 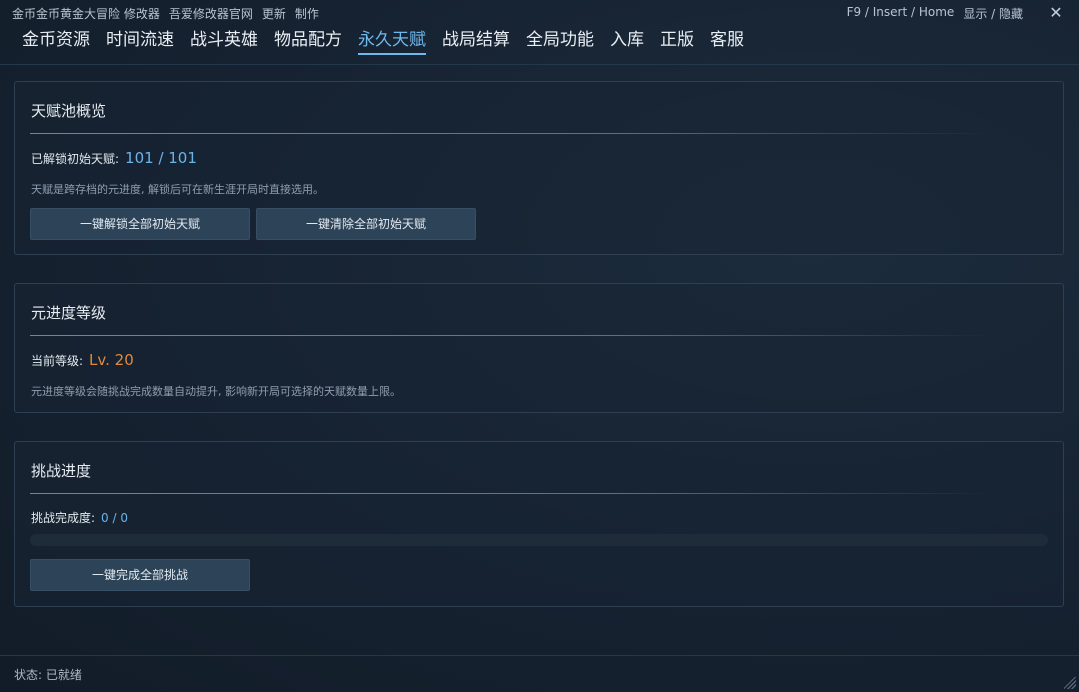 What do you see at coordinates (560, 41) in the screenshot?
I see `tab-global-functions: 全局功能` at bounding box center [560, 41].